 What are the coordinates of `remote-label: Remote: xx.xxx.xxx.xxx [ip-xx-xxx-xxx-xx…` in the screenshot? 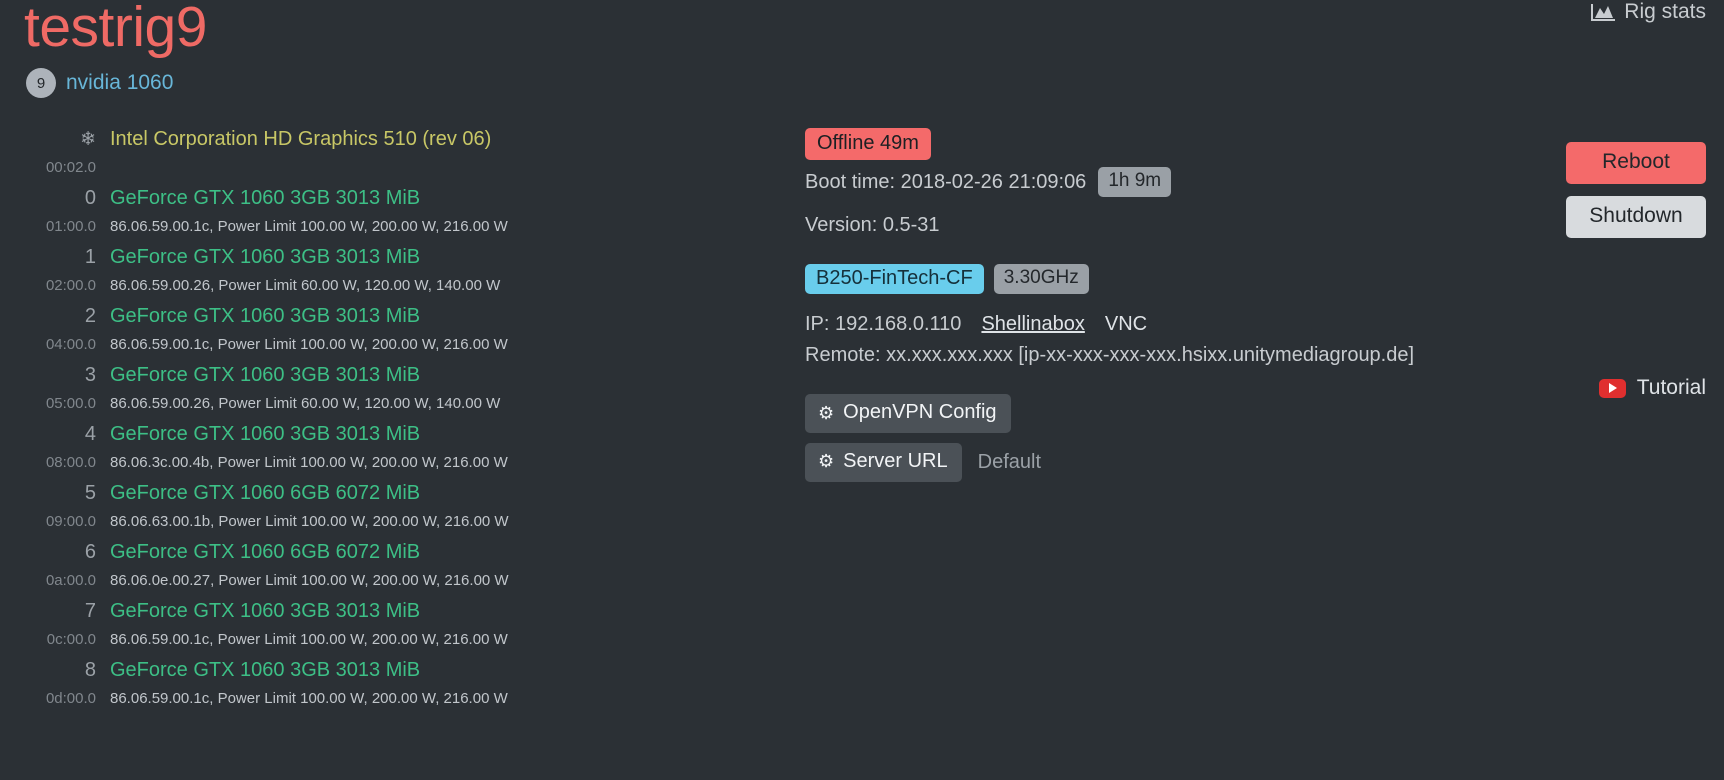 It's located at (1110, 355).